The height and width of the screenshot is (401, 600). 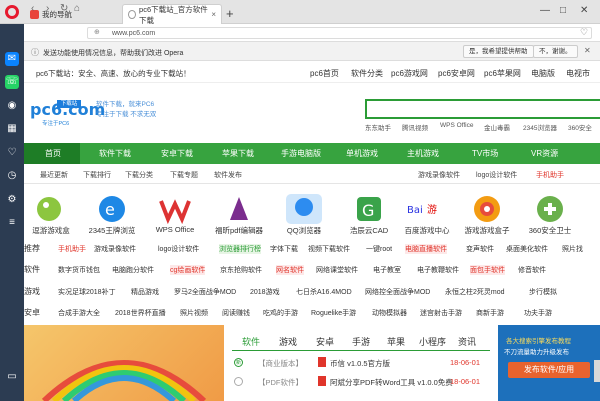 I want to click on scrollbar, so click(x=597, y=371).